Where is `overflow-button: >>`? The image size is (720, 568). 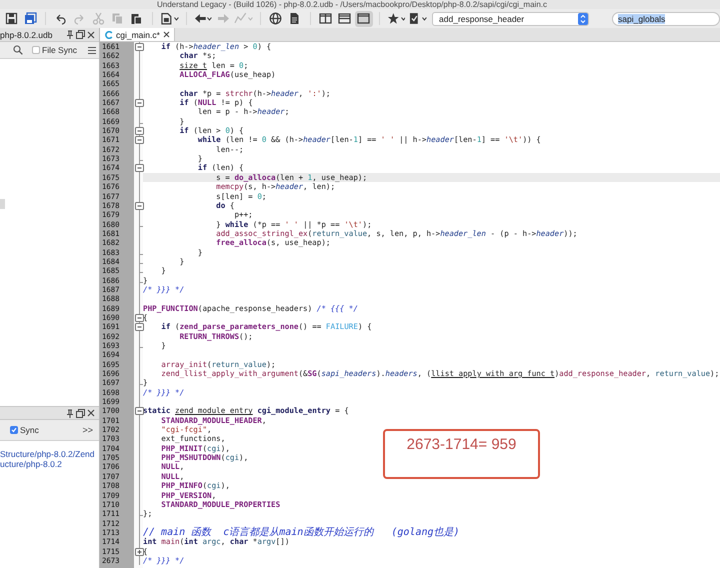 overflow-button: >> is located at coordinates (87, 430).